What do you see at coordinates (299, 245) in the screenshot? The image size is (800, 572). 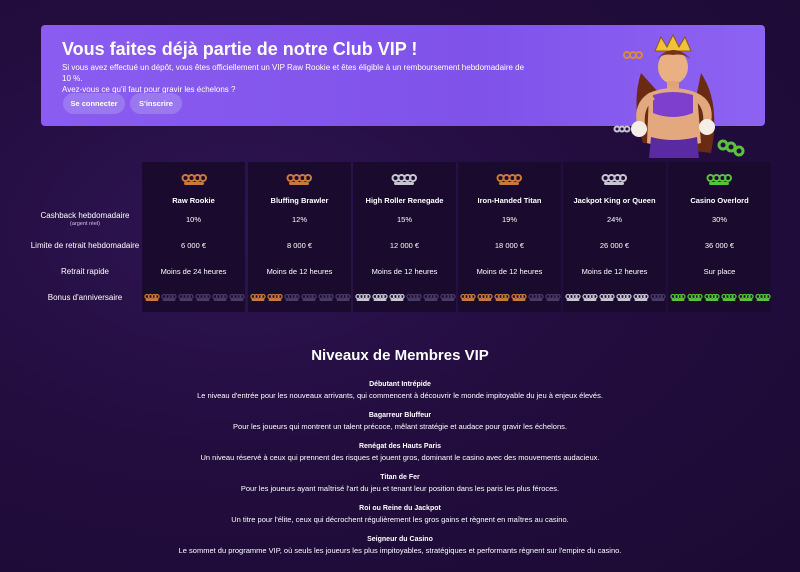 I see `withdrawal-limit-cell: 8 000 €` at bounding box center [299, 245].